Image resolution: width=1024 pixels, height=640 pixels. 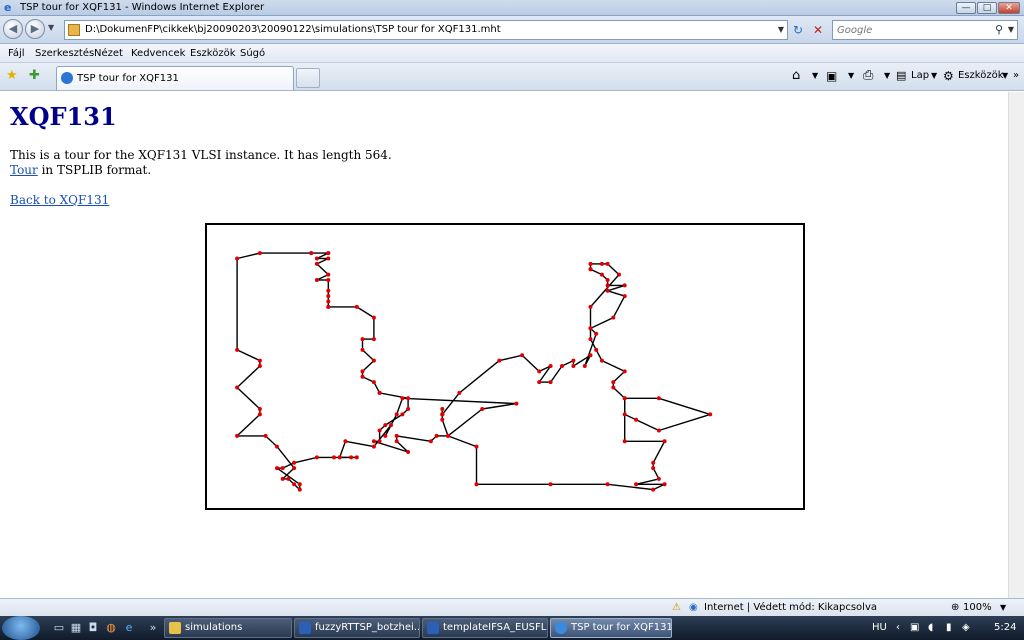 I want to click on history-dropdown-icon: ▼, so click(x=51, y=27).